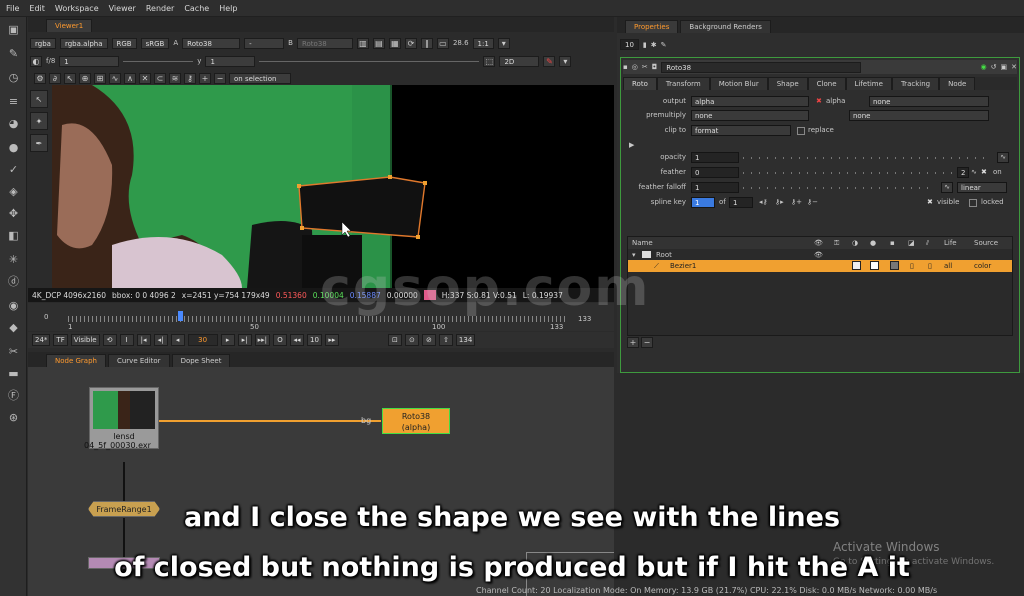 This screenshot has width=1024, height=596. I want to click on furnace-tool-icon: Ⓕ, so click(13, 395).